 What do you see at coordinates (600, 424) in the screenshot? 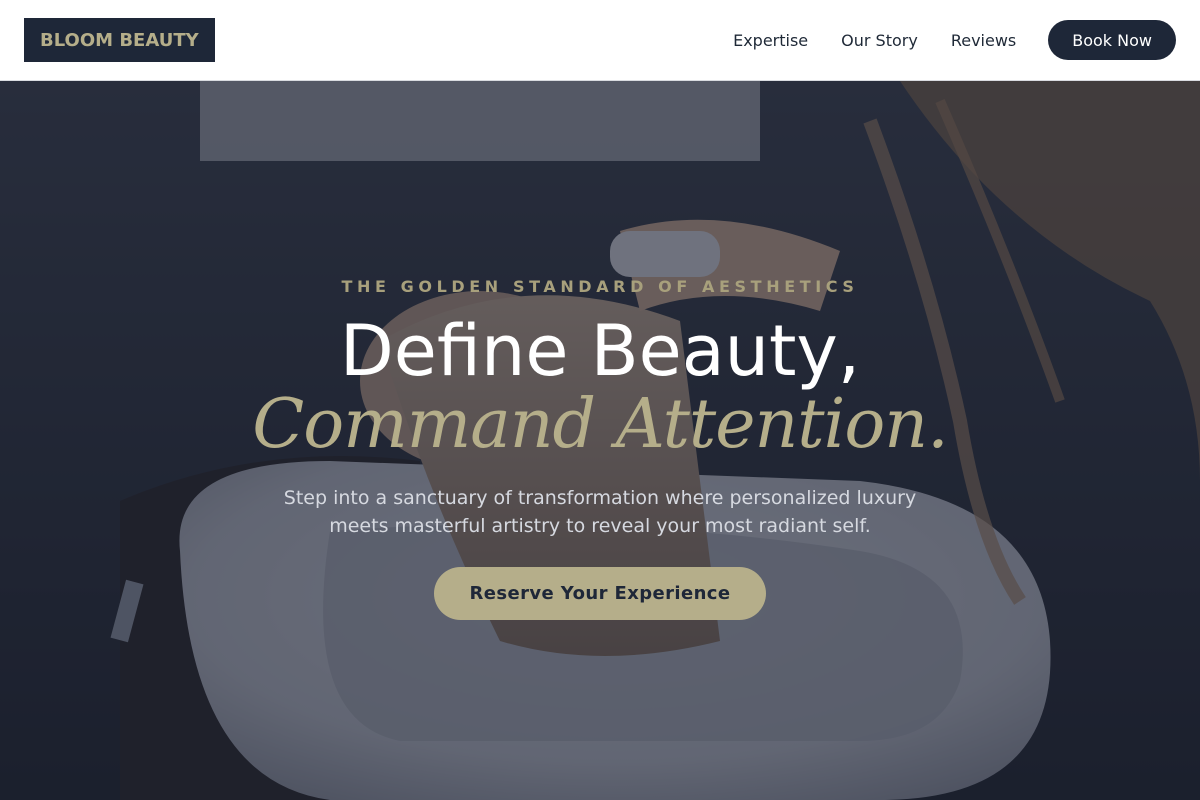
I see `hero-title-line-2: Command Attention.` at bounding box center [600, 424].